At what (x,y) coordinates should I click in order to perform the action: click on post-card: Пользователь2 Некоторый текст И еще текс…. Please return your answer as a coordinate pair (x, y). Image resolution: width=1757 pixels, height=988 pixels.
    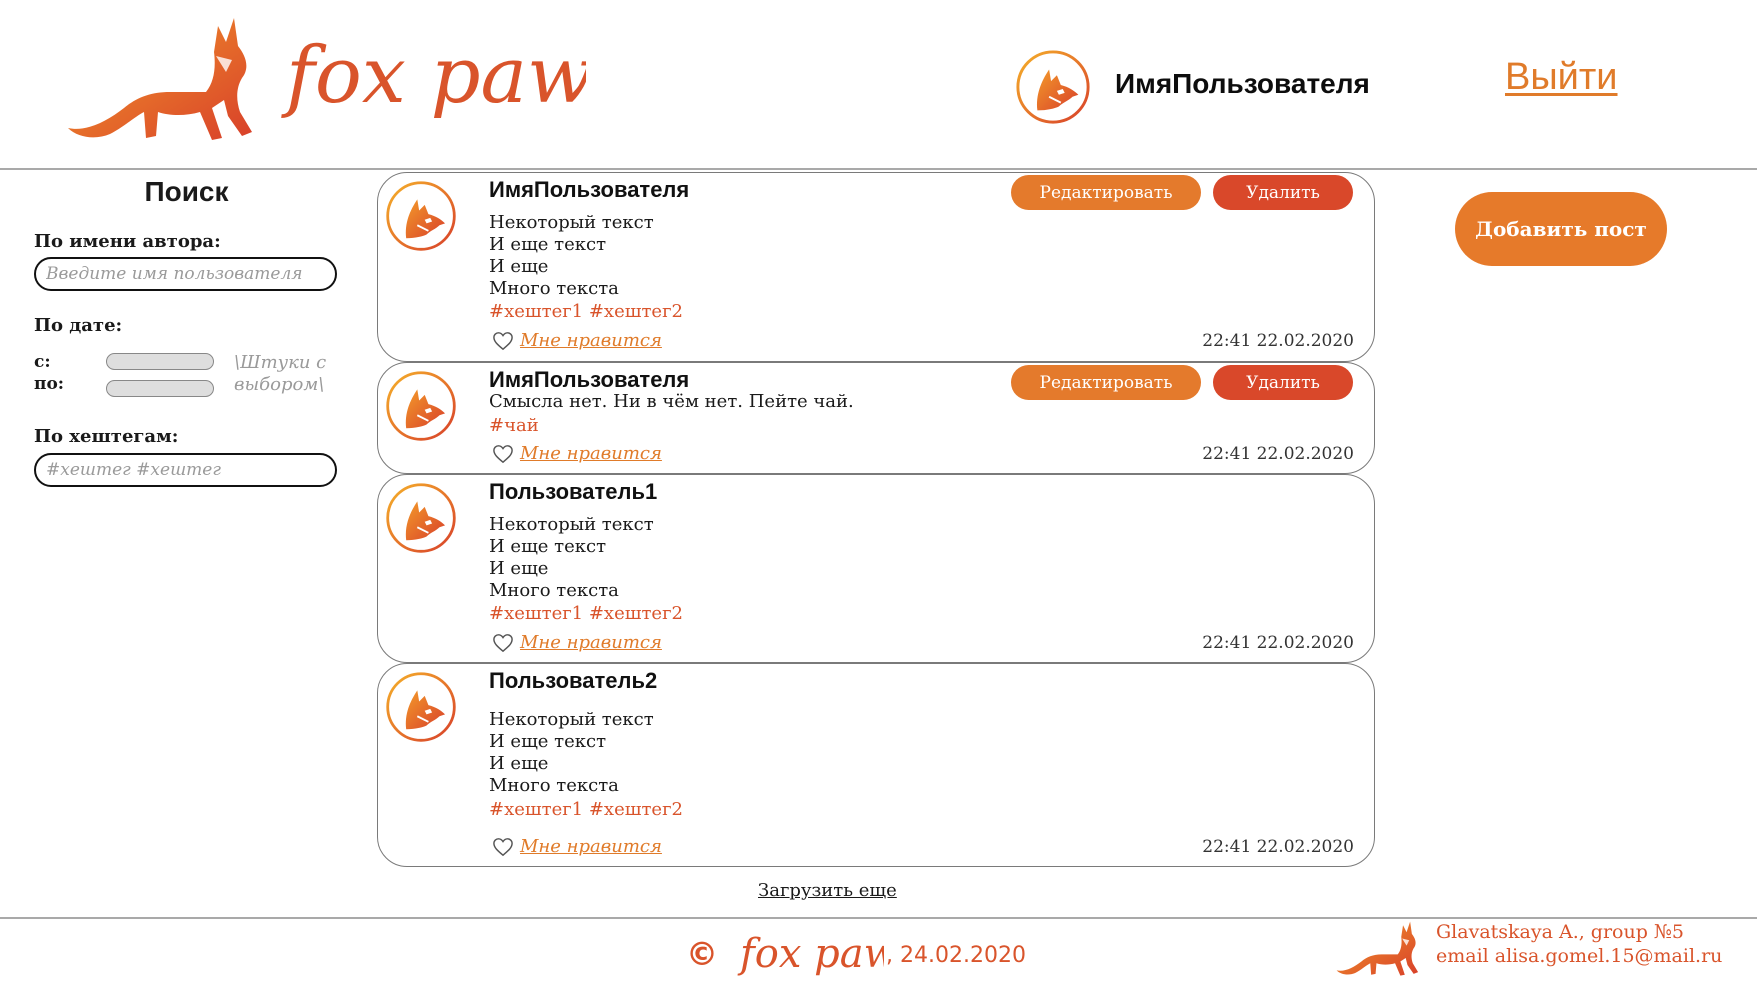
    Looking at the image, I should click on (876, 765).